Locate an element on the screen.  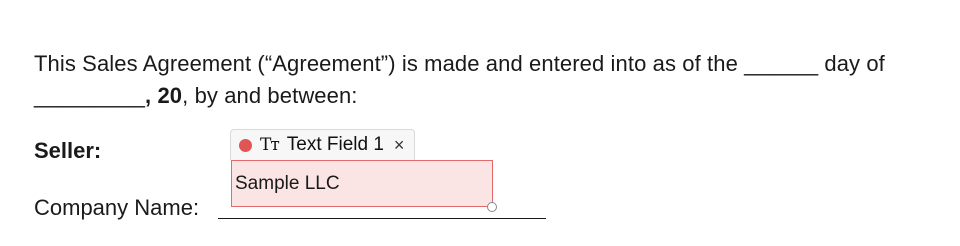
text-field-tag-label: Text Field 1 is located at coordinates (335, 144).